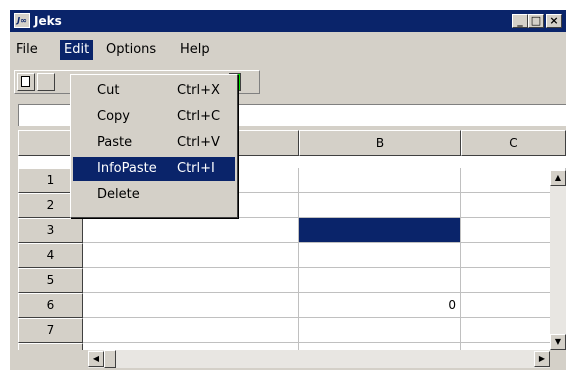 The width and height of the screenshot is (566, 370). I want to click on cell-a5, so click(191, 280).